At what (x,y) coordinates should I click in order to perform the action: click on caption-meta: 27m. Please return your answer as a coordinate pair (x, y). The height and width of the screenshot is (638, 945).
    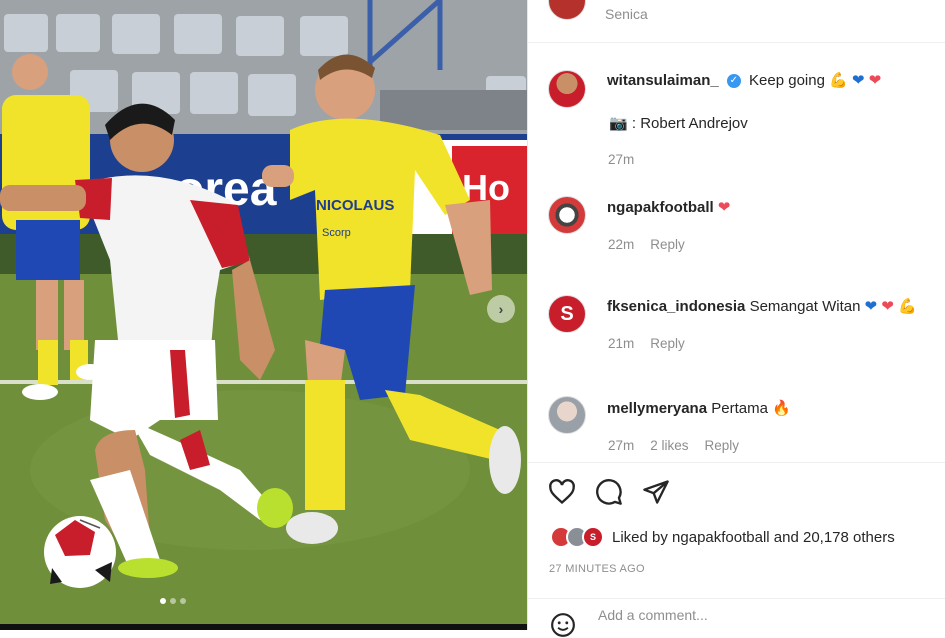
    Looking at the image, I should click on (621, 159).